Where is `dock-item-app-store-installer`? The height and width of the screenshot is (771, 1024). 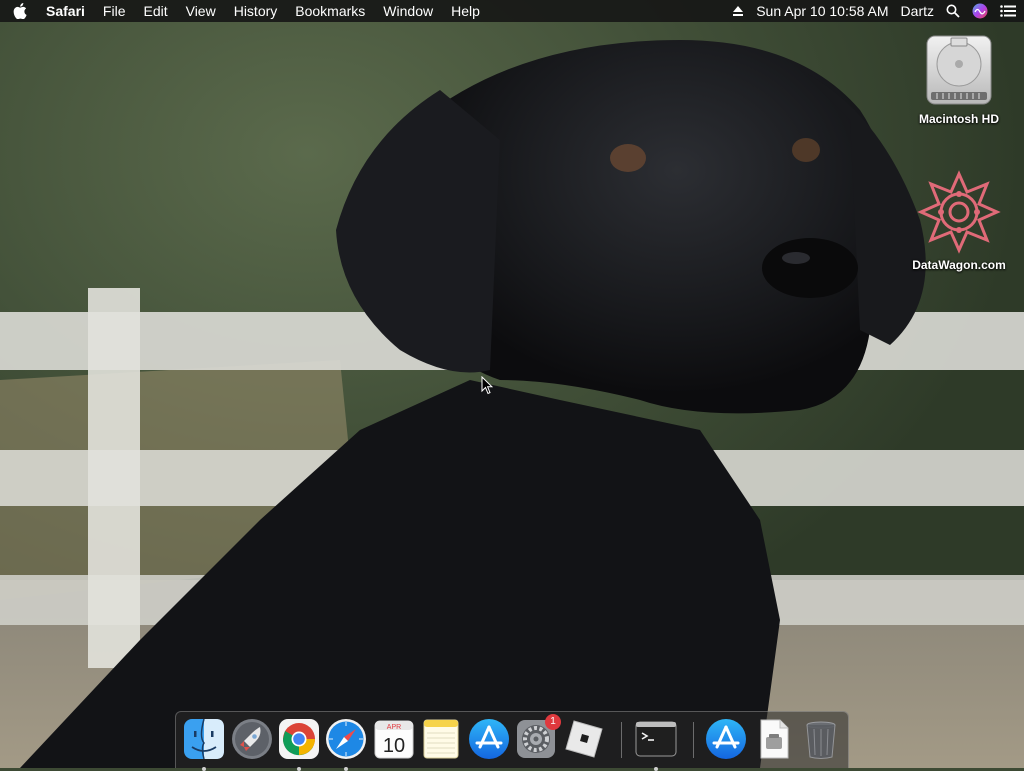 dock-item-app-store-installer is located at coordinates (726, 739).